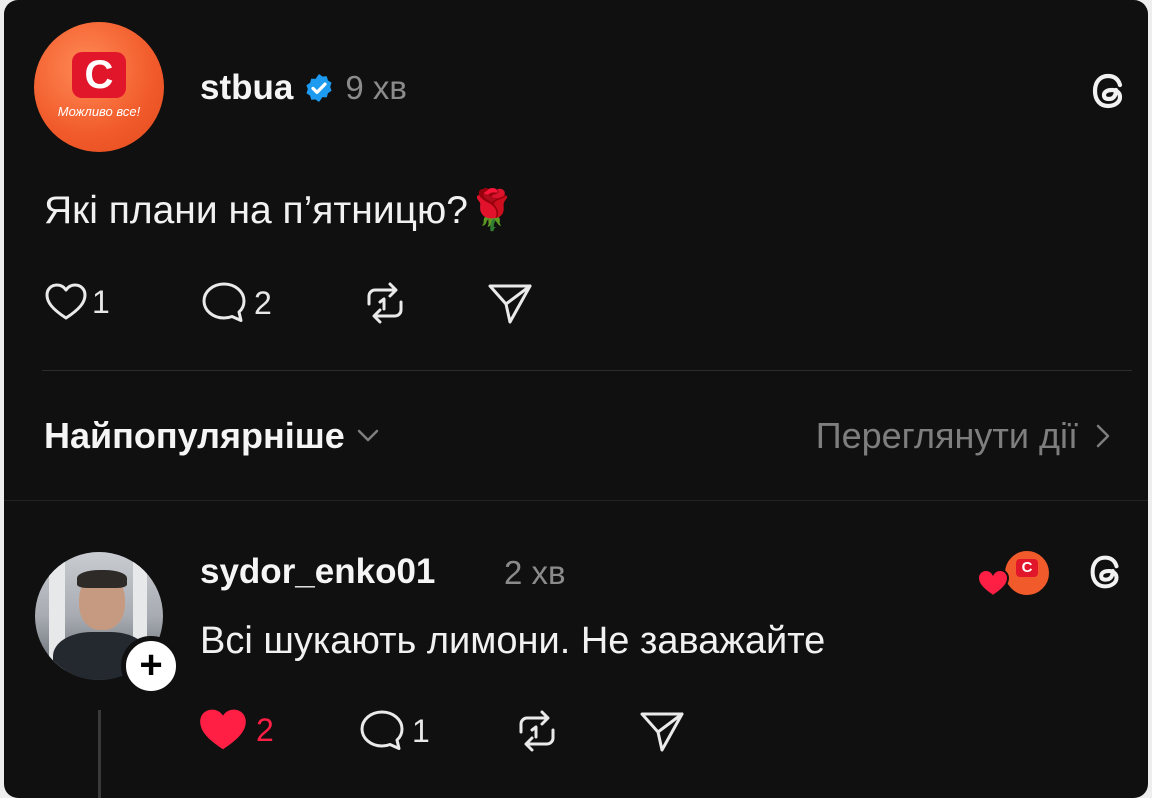  I want to click on sort-label: Найпопулярніше, so click(194, 435).